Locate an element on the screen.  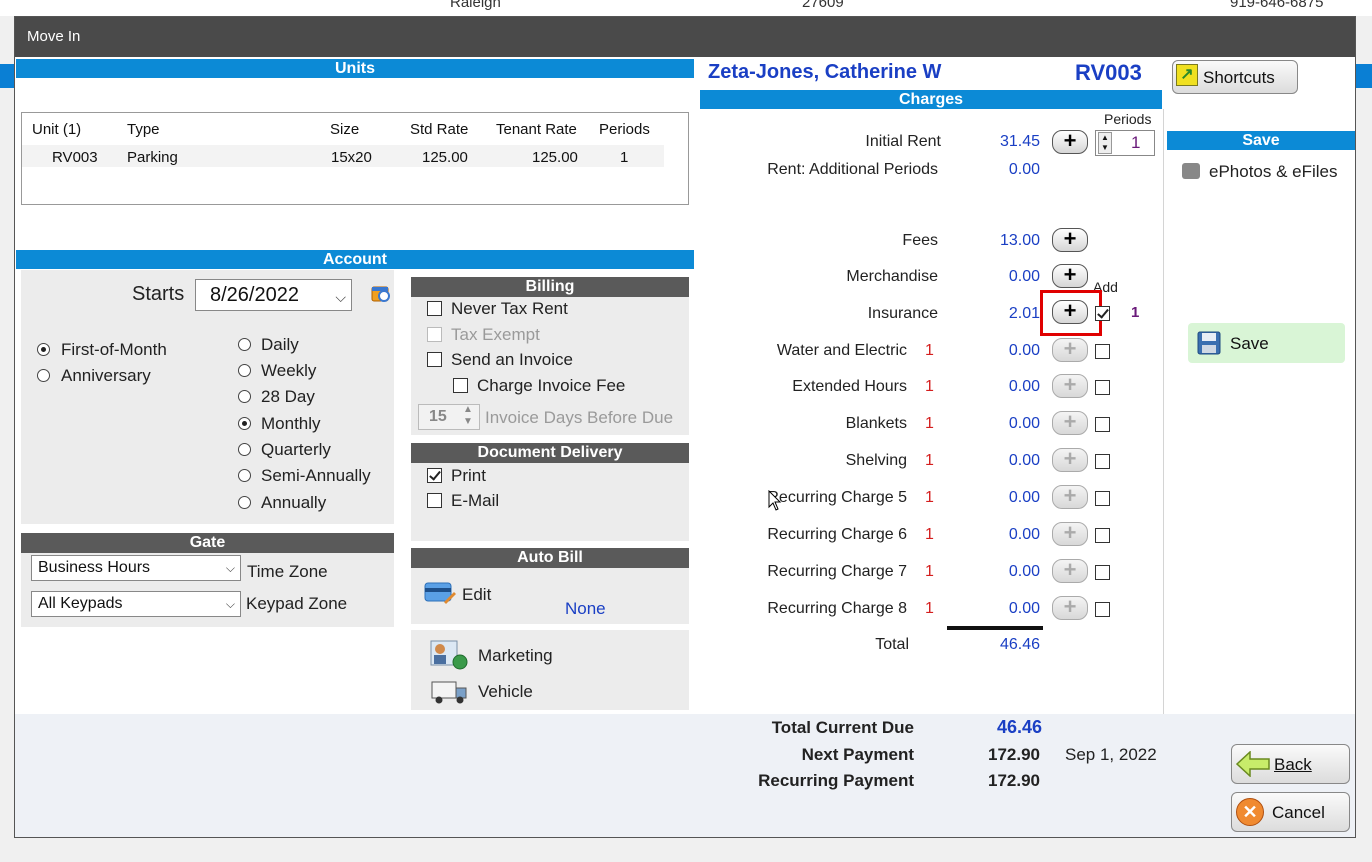
insurance-add-checkbox is located at coordinates (1102, 313).